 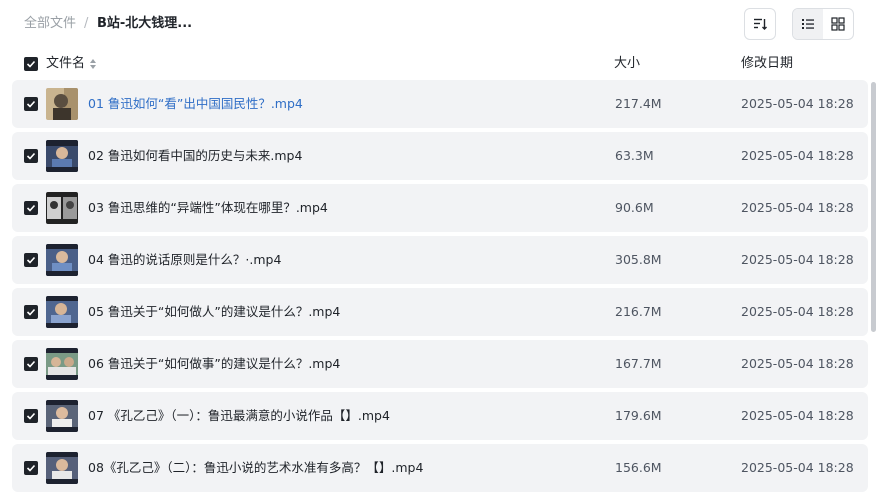 I want to click on file-size: 217.4M, so click(x=638, y=103).